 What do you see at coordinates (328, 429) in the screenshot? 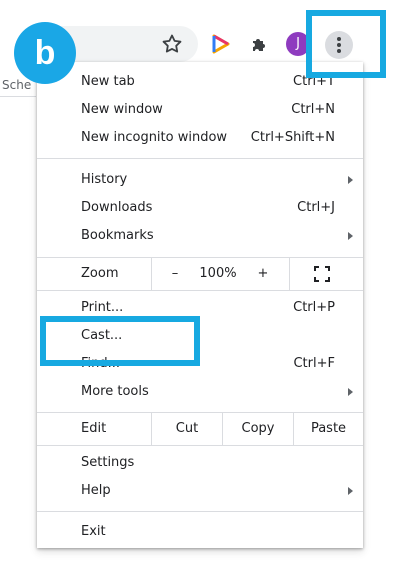
I see `paste-button: Paste` at bounding box center [328, 429].